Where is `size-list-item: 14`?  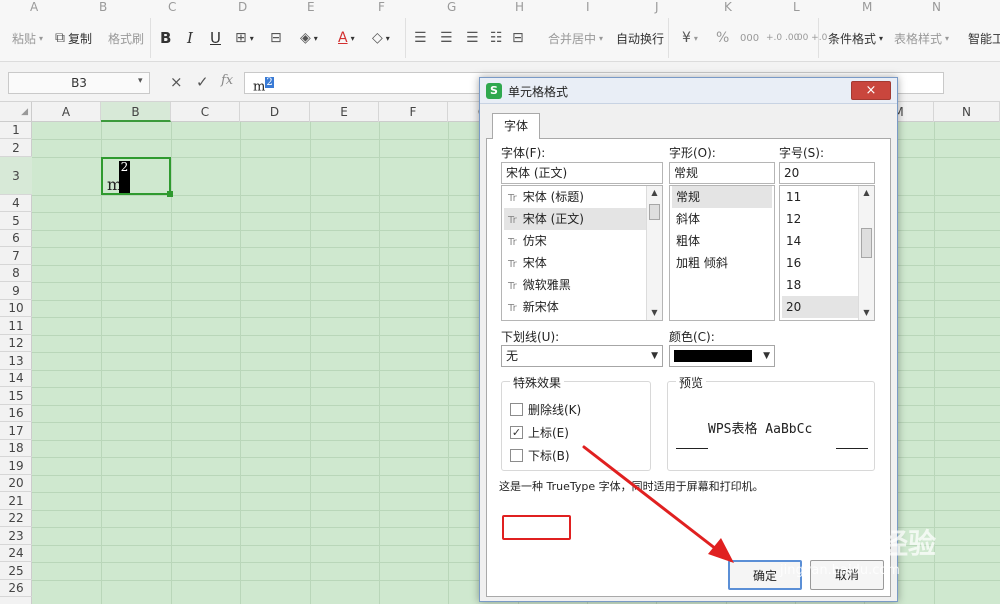 size-list-item: 14 is located at coordinates (820, 241).